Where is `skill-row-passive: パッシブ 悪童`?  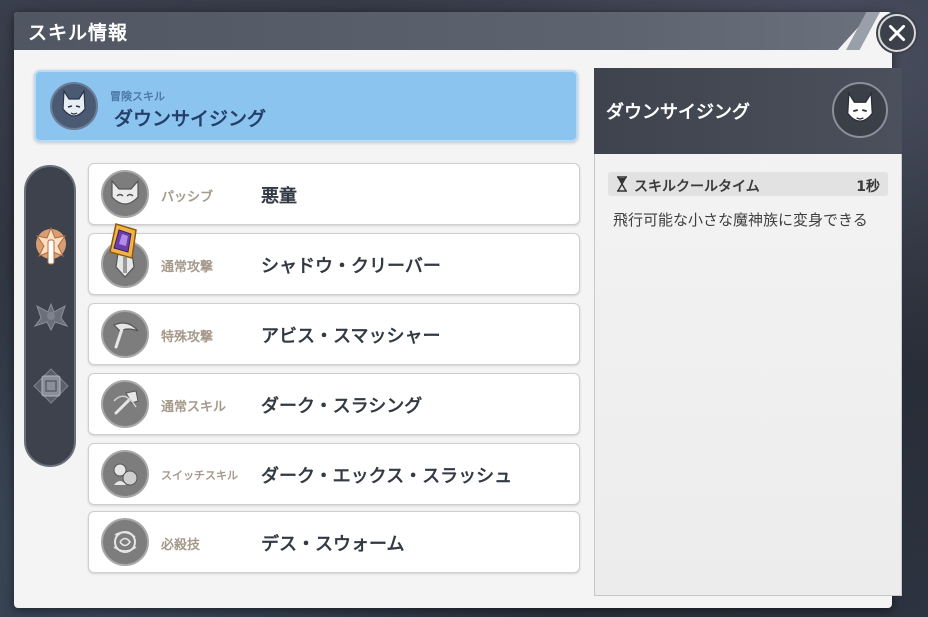 skill-row-passive: パッシブ 悪童 is located at coordinates (334, 194).